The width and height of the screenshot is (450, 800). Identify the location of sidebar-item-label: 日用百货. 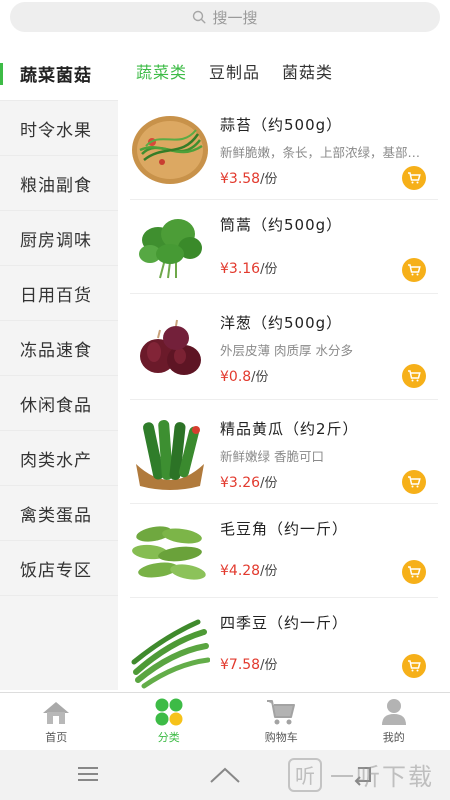
(56, 295).